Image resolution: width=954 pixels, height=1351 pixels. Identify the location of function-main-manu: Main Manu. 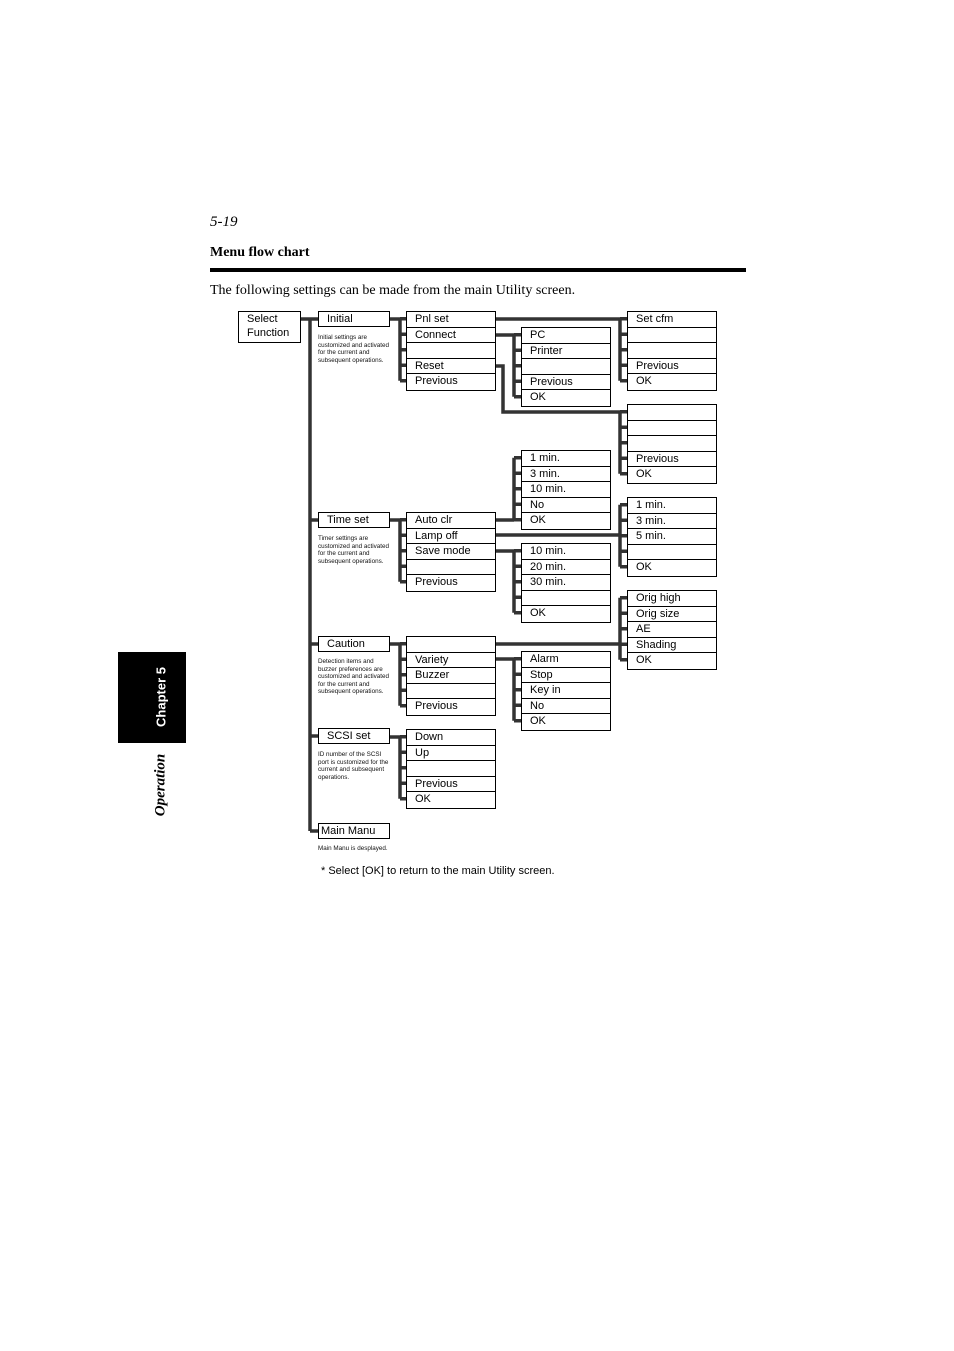
(354, 831).